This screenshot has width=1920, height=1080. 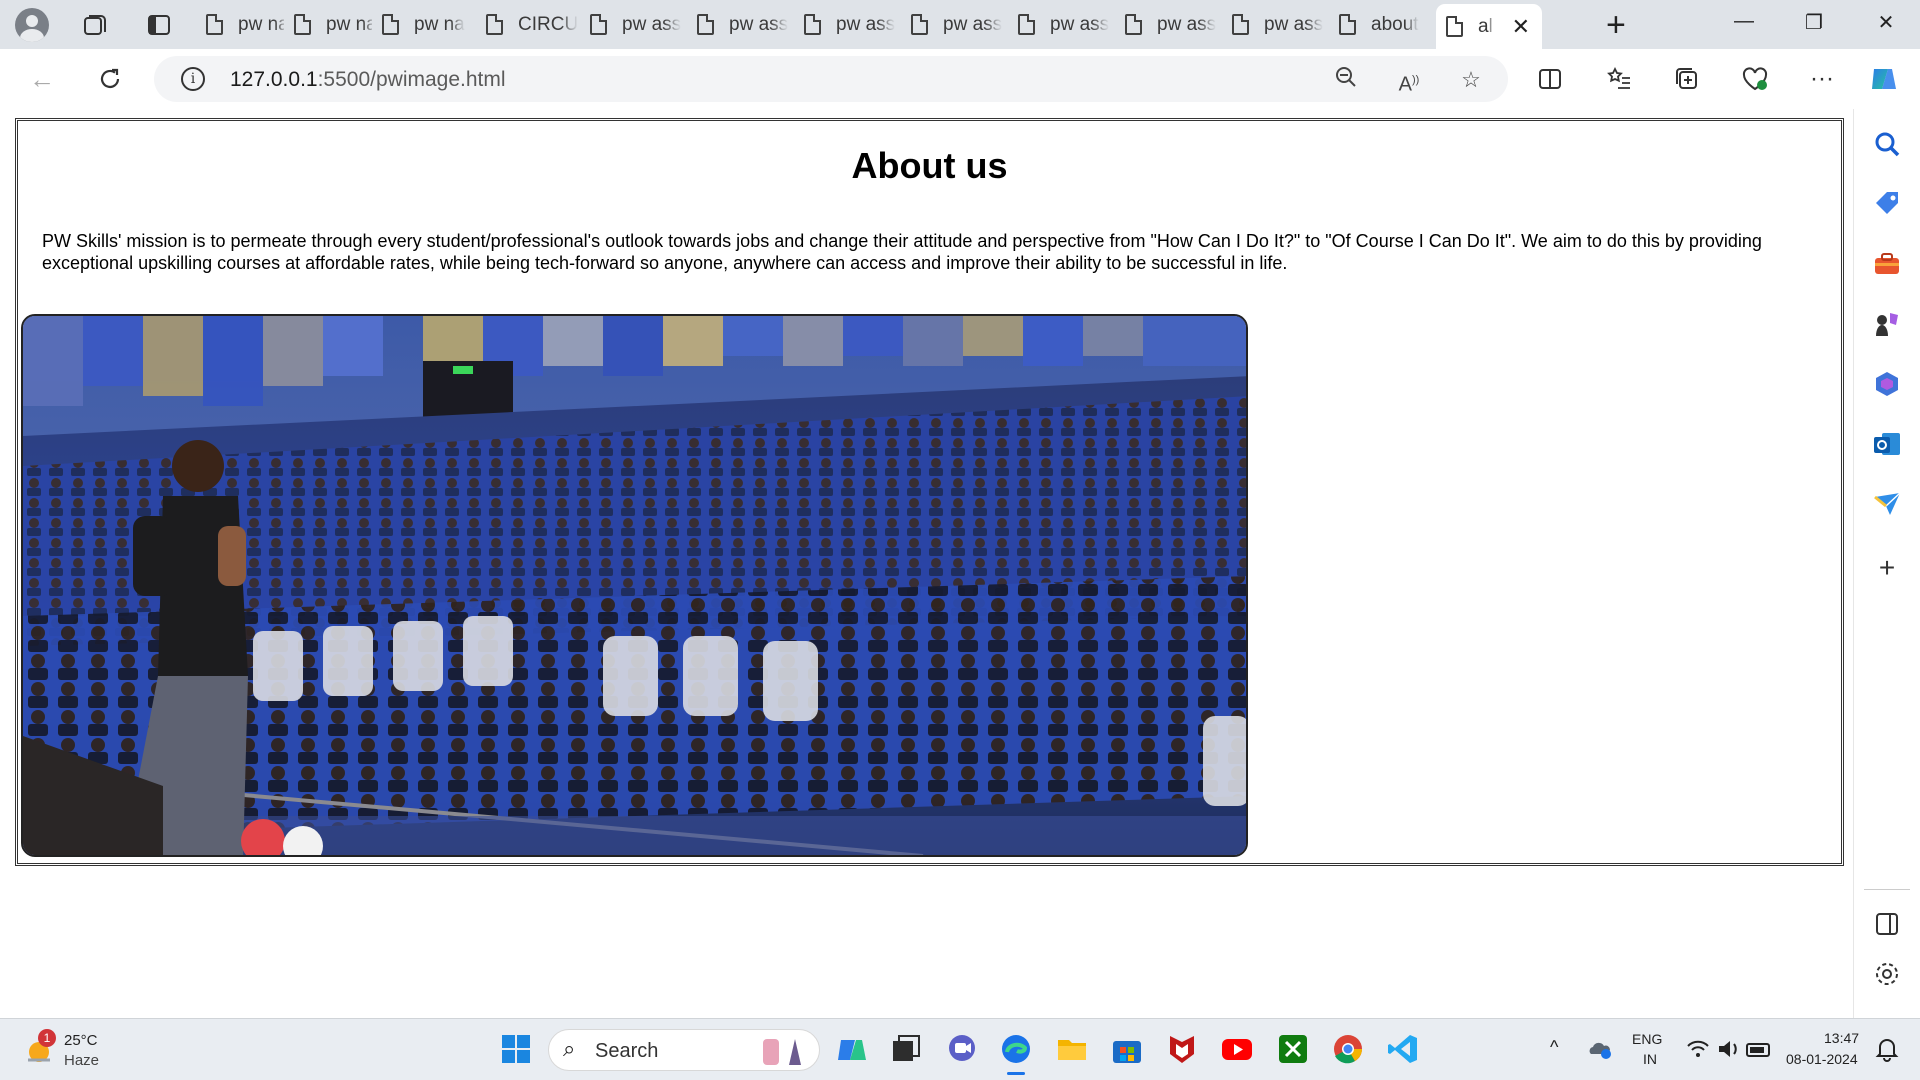 What do you see at coordinates (1887, 324) in the screenshot?
I see `sidebar-games-icon` at bounding box center [1887, 324].